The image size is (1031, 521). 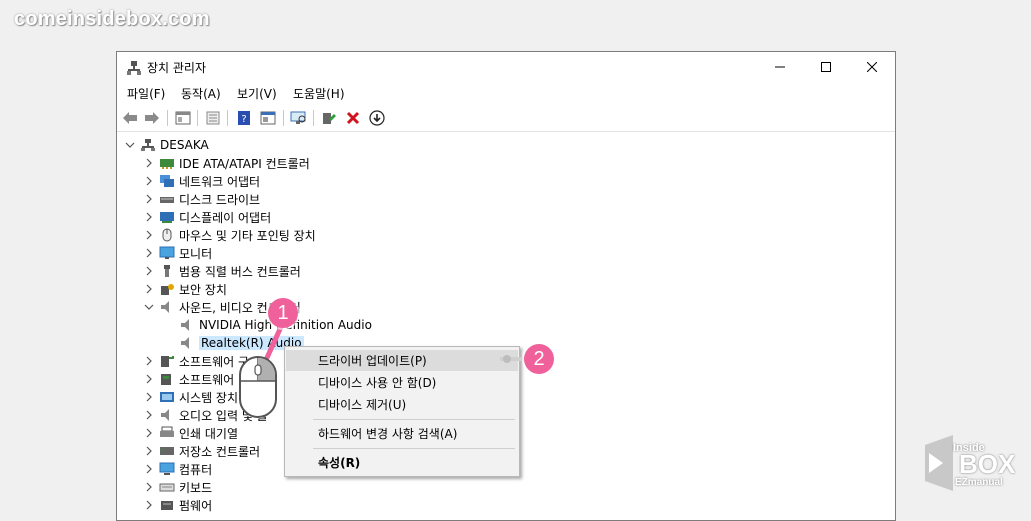 I want to click on tree-item-label: 디스크 드라이브, so click(x=220, y=199).